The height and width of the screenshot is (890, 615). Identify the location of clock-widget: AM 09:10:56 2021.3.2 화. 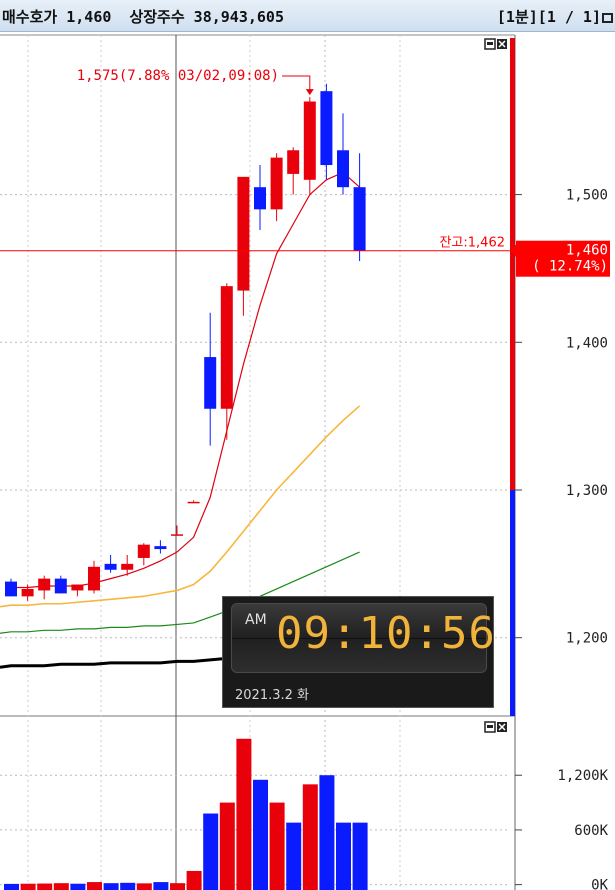
(358, 652).